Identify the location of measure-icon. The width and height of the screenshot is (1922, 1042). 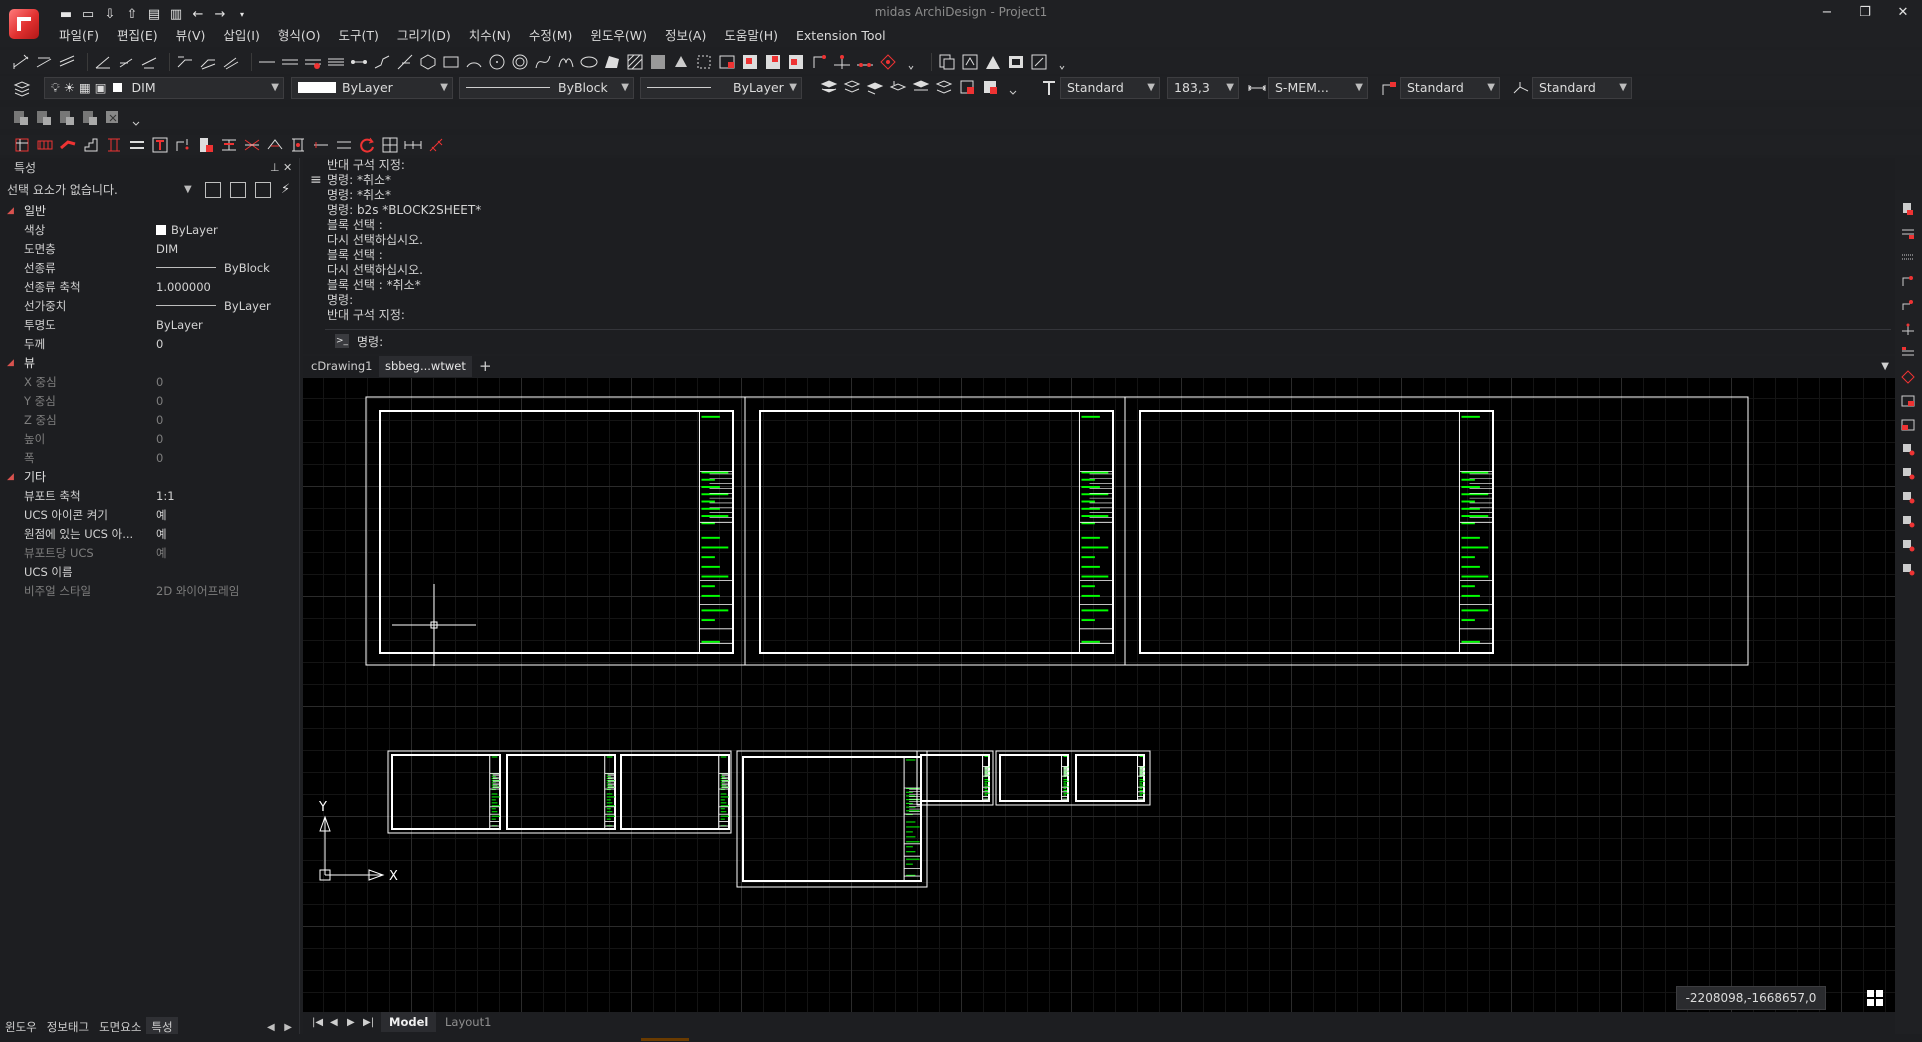
(865, 62).